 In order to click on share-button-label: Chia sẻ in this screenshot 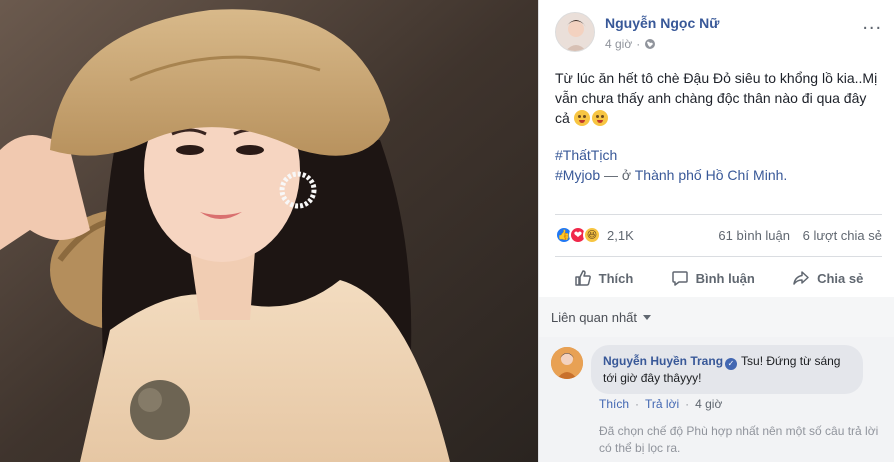, I will do `click(840, 278)`.